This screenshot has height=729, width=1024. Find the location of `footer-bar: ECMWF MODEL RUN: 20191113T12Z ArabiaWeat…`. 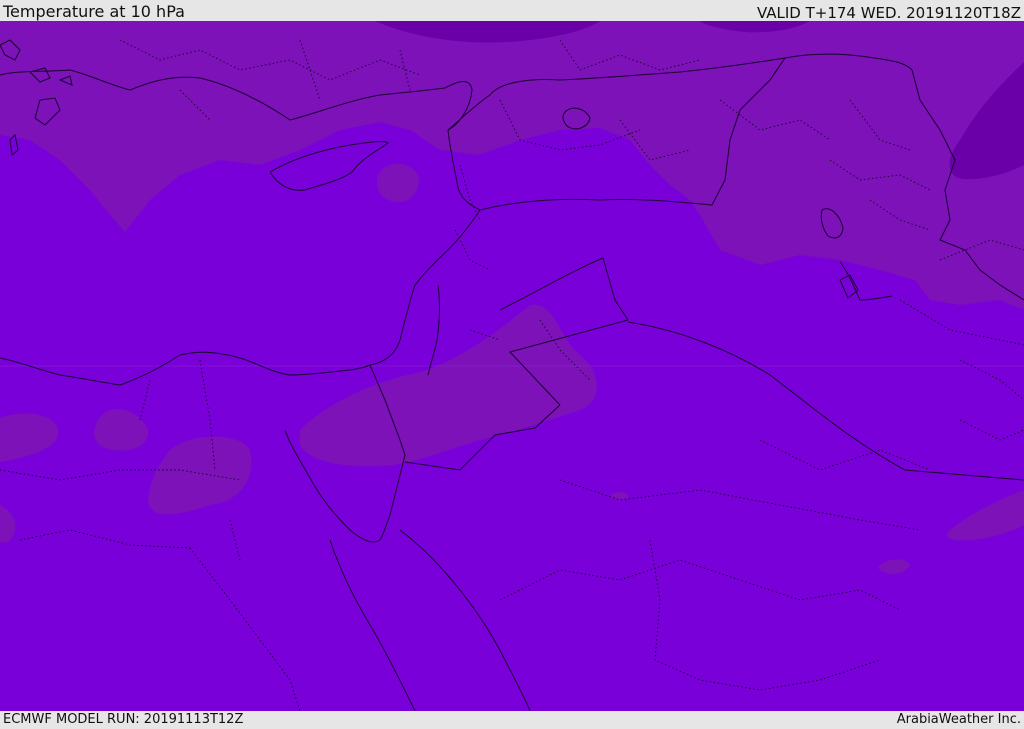

footer-bar: ECMWF MODEL RUN: 20191113T12Z ArabiaWeat… is located at coordinates (512, 720).